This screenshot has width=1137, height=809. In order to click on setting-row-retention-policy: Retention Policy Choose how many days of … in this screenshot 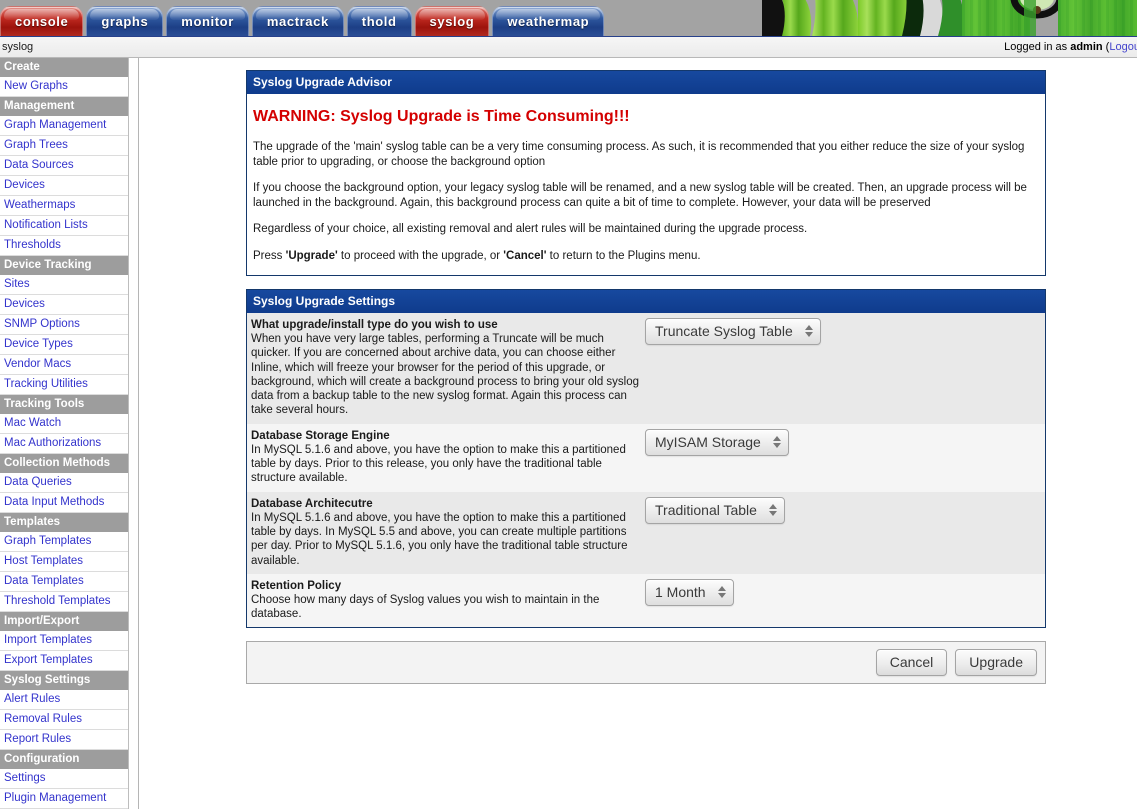, I will do `click(646, 600)`.